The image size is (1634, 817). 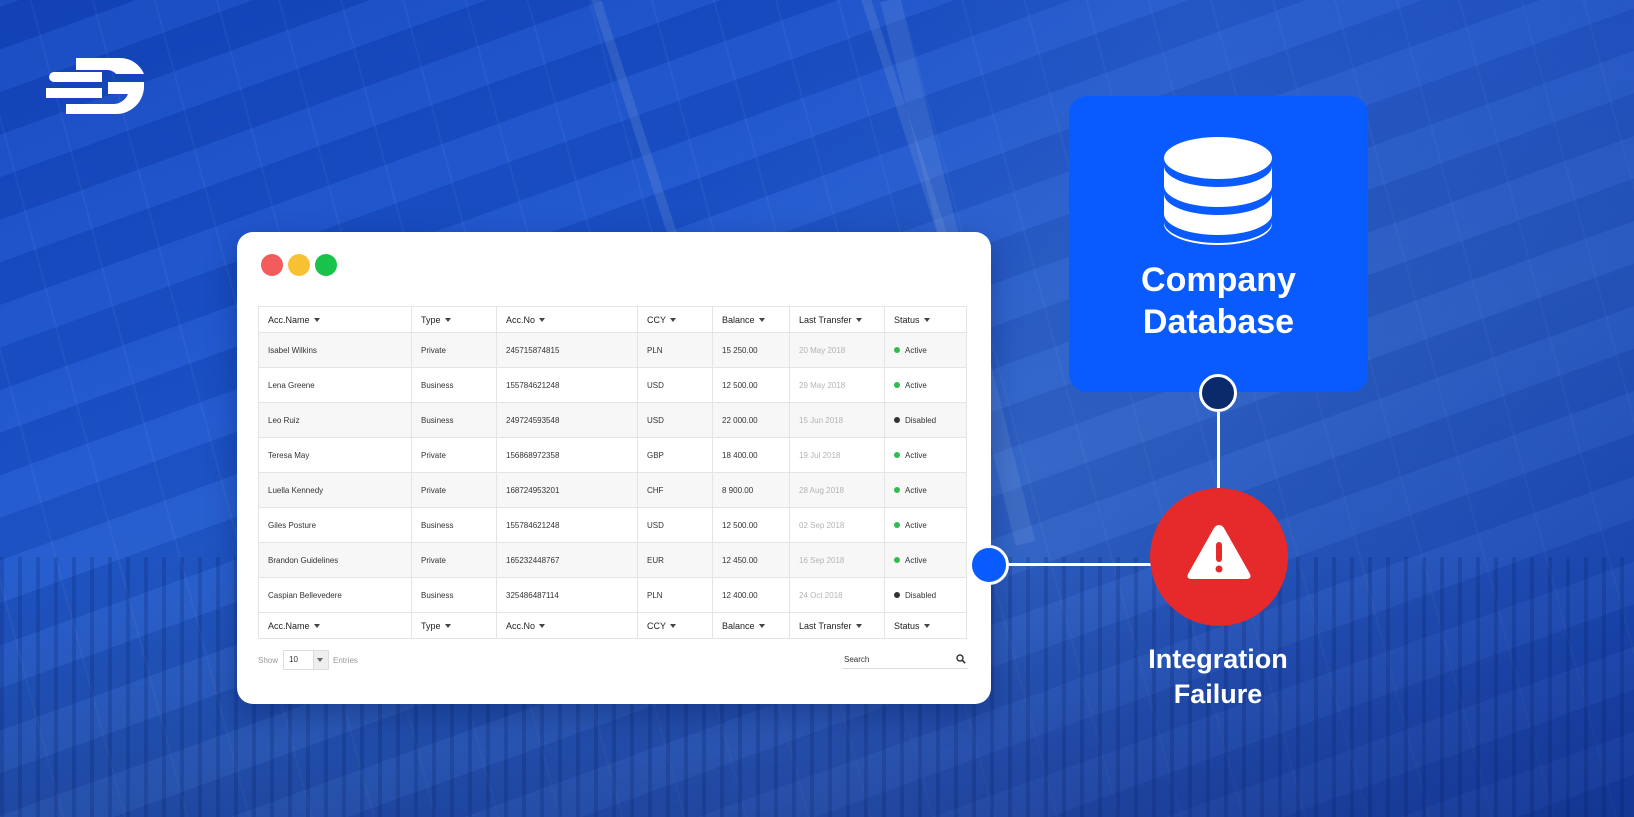 I want to click on cell-last-transfer-text: 24 Oct 2018, so click(x=821, y=595).